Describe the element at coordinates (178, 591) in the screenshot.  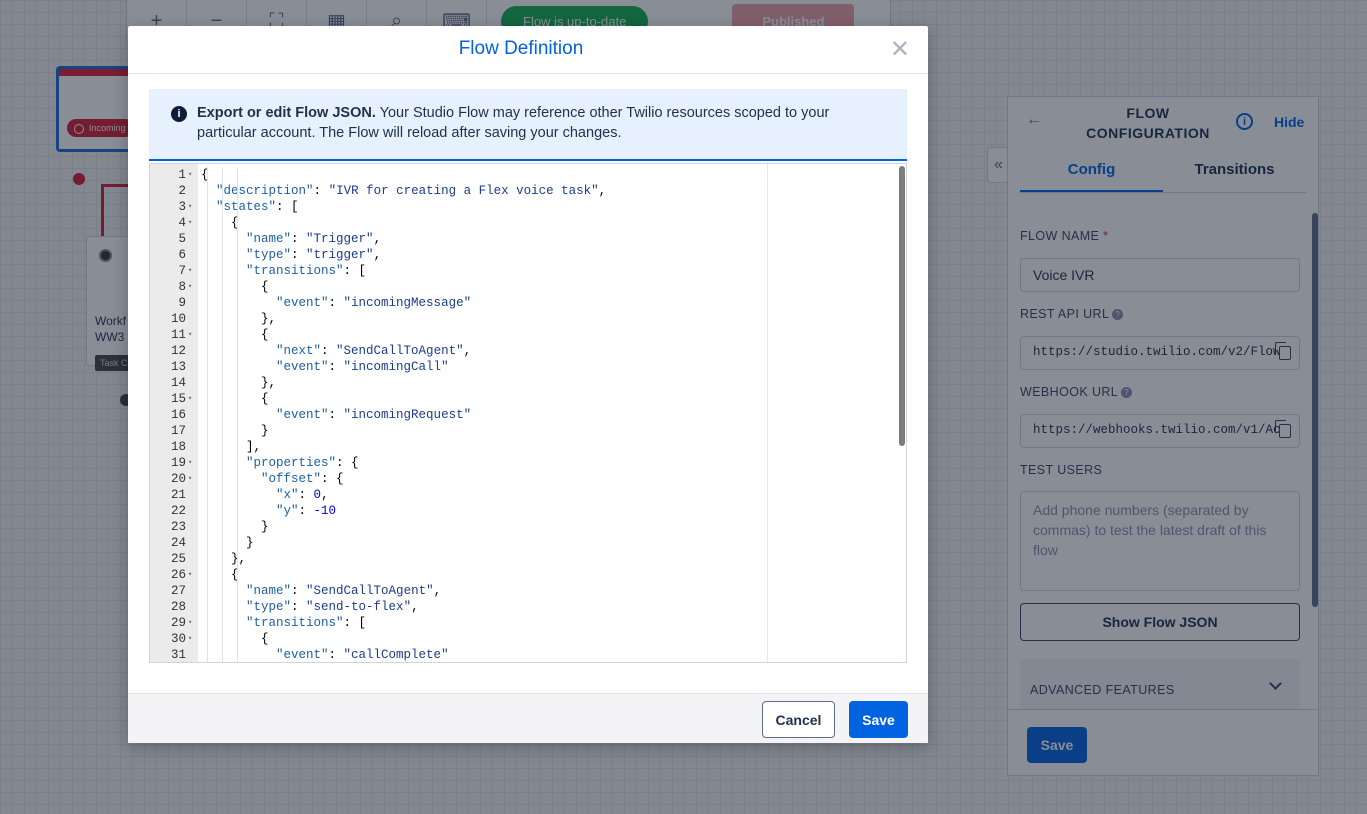
I see `line-number: 27` at that location.